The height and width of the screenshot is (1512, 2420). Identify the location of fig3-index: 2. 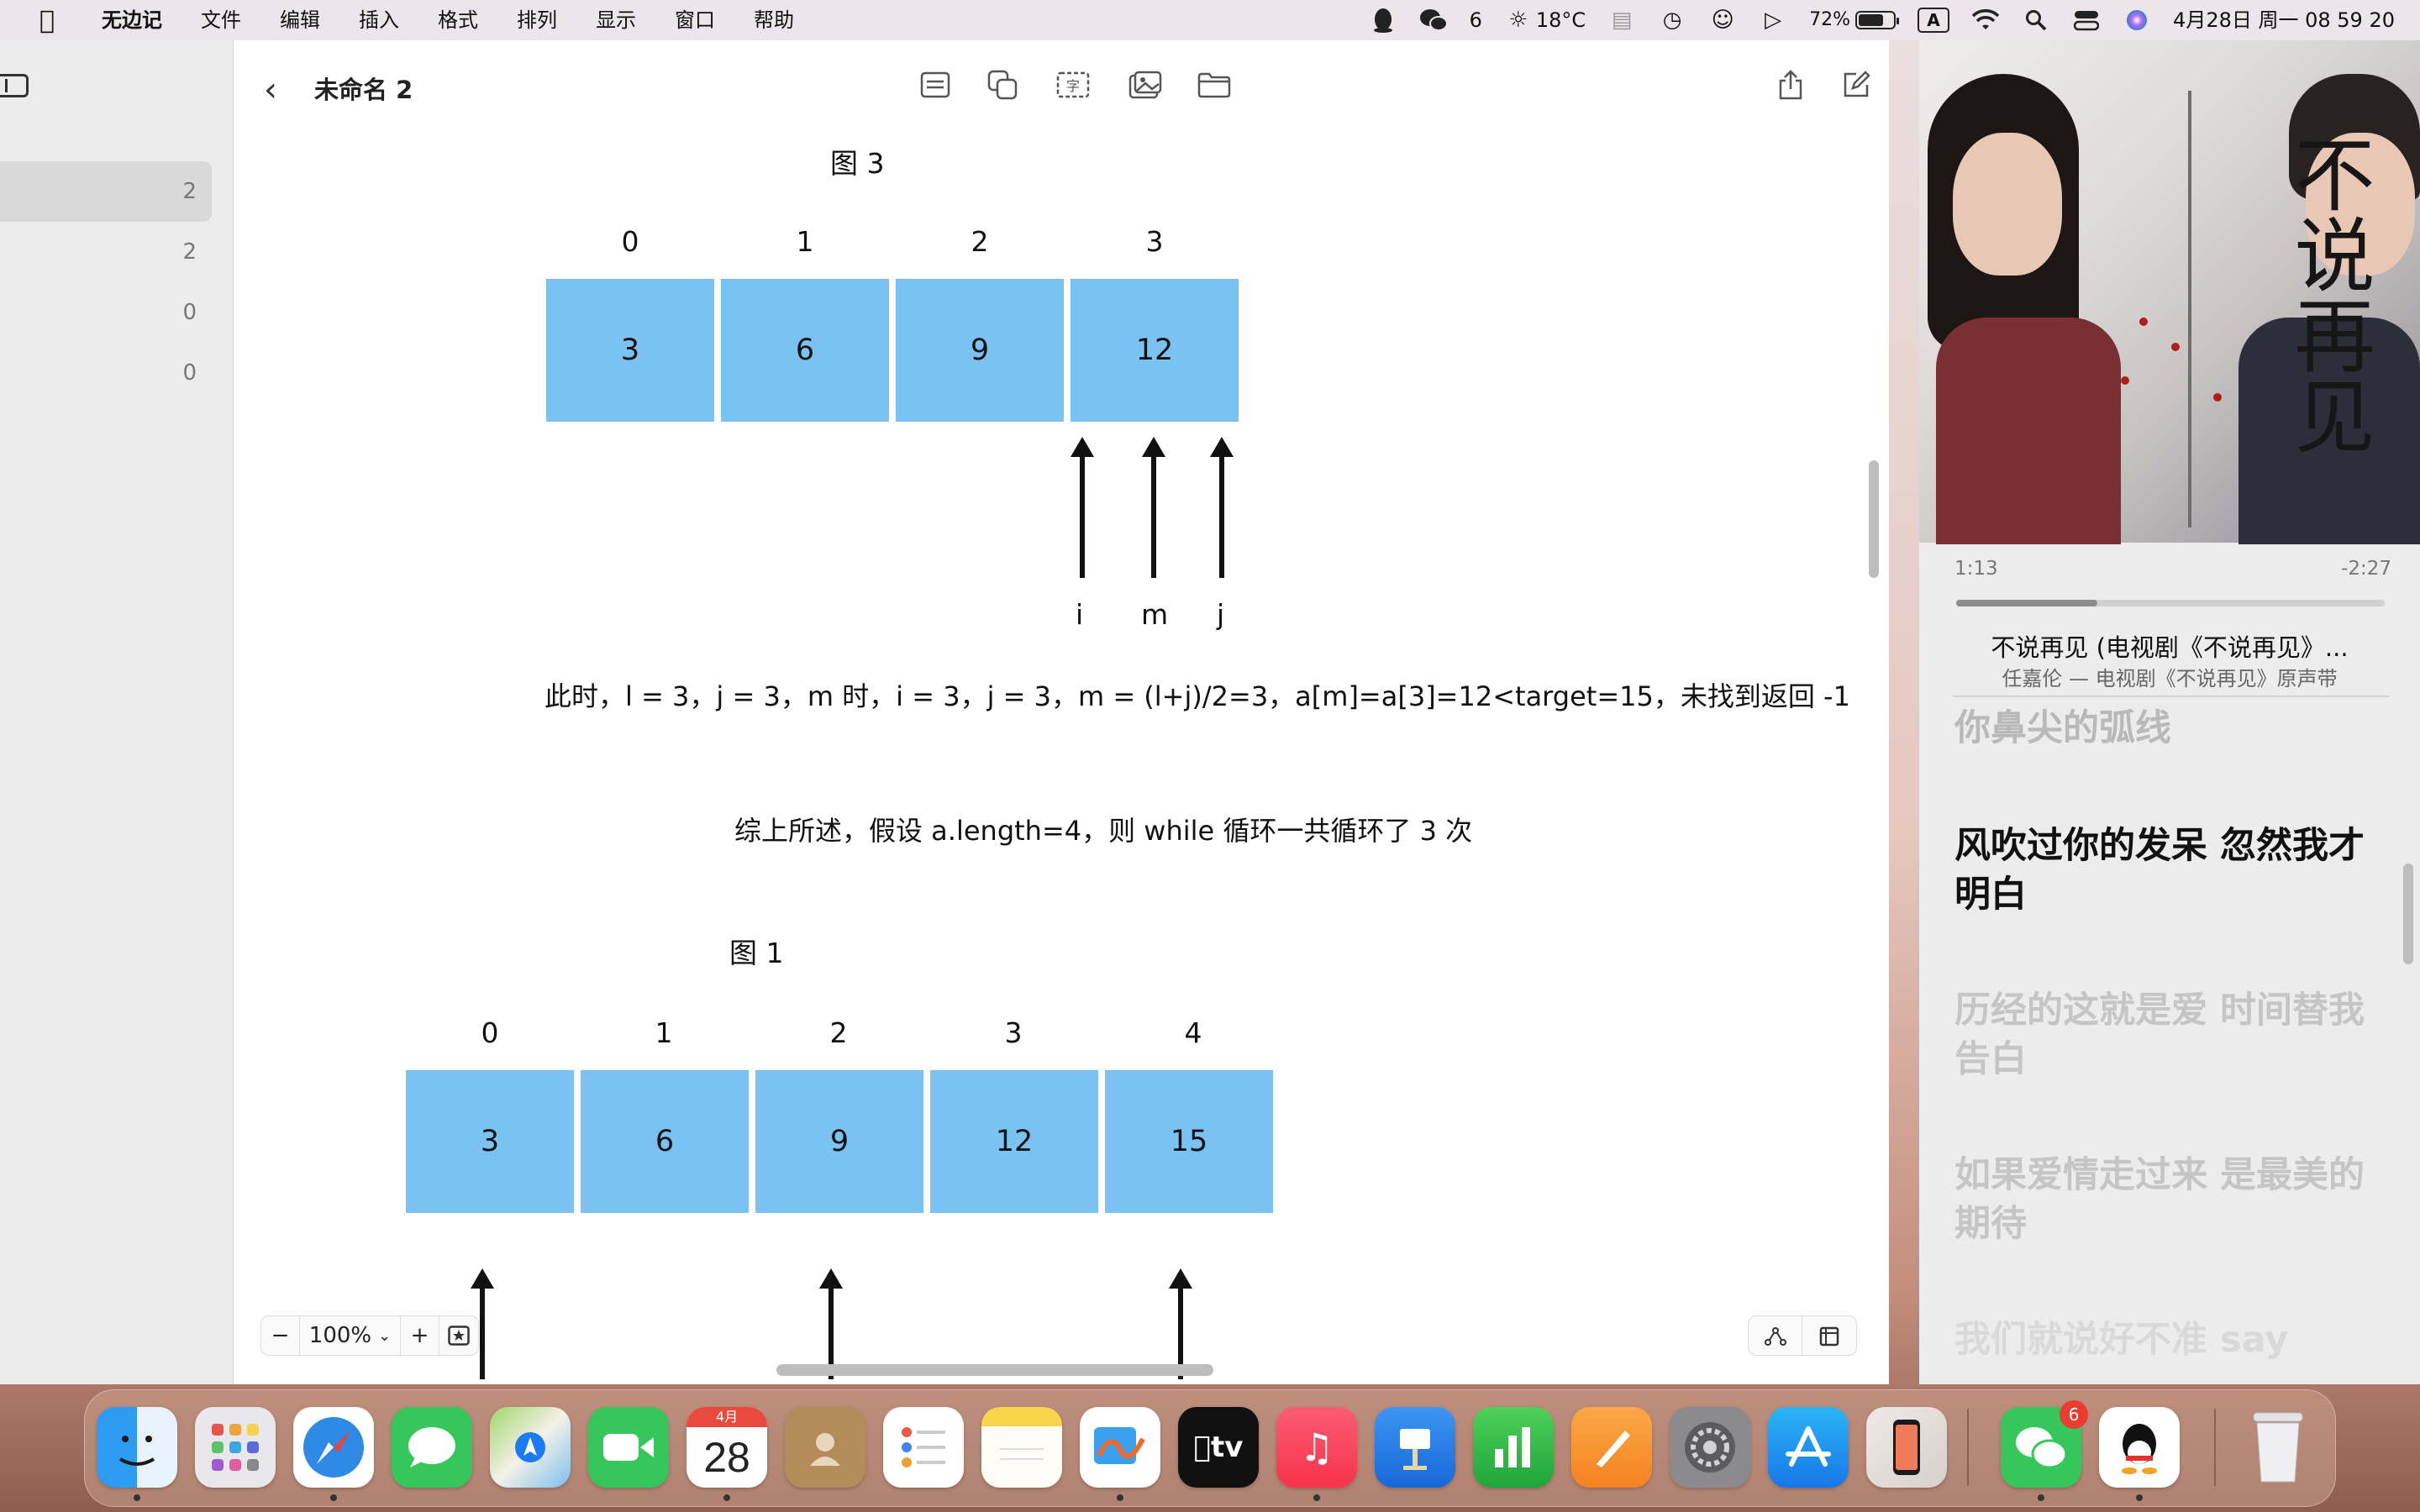
(980, 241).